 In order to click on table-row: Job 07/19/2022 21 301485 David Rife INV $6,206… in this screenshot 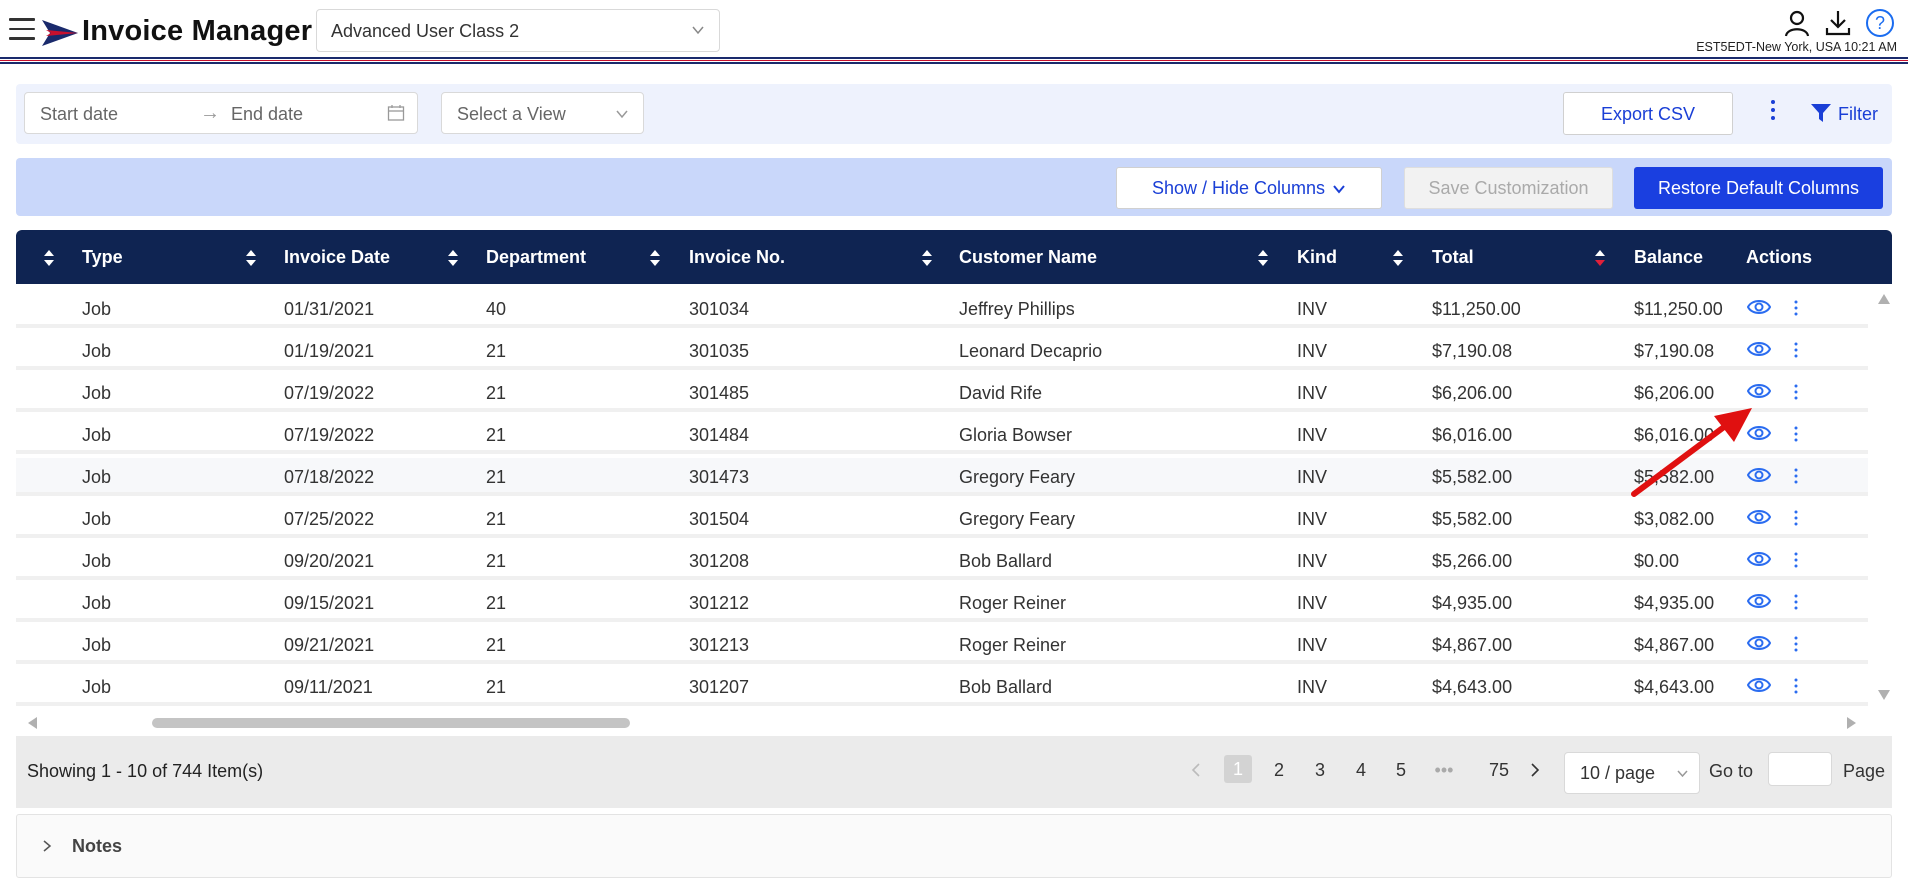, I will do `click(942, 393)`.